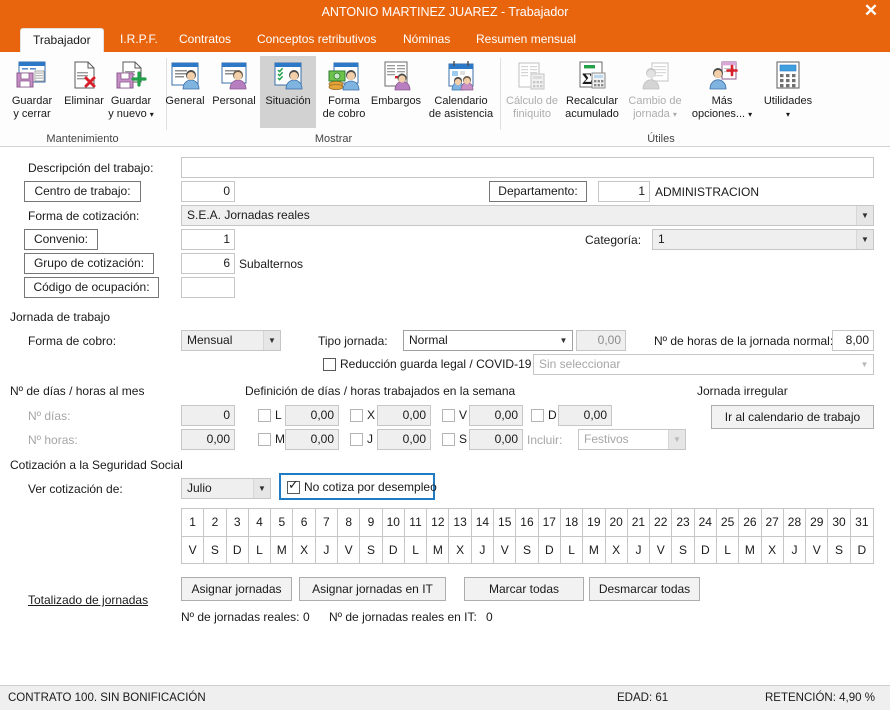  What do you see at coordinates (594, 522) in the screenshot?
I see `day-number-cell: 19` at bounding box center [594, 522].